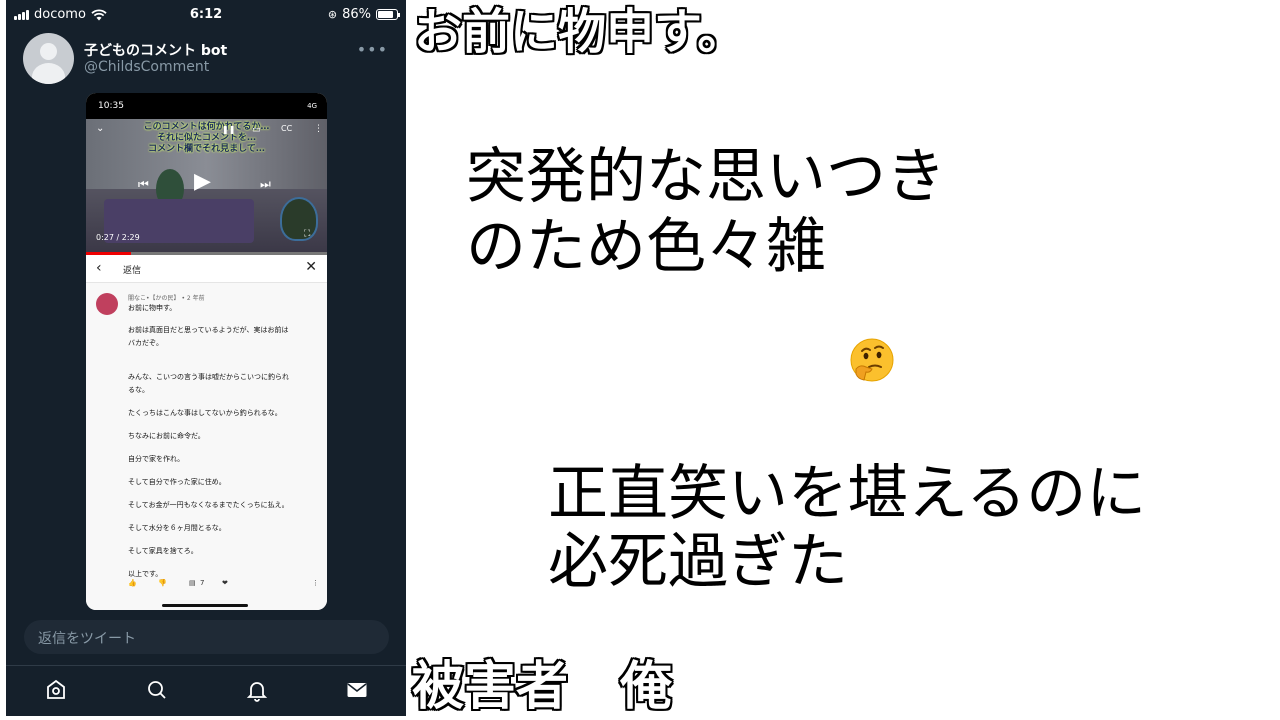  What do you see at coordinates (177, 528) in the screenshot?
I see `comment-line: そして水分を６ヶ月間とるな。` at bounding box center [177, 528].